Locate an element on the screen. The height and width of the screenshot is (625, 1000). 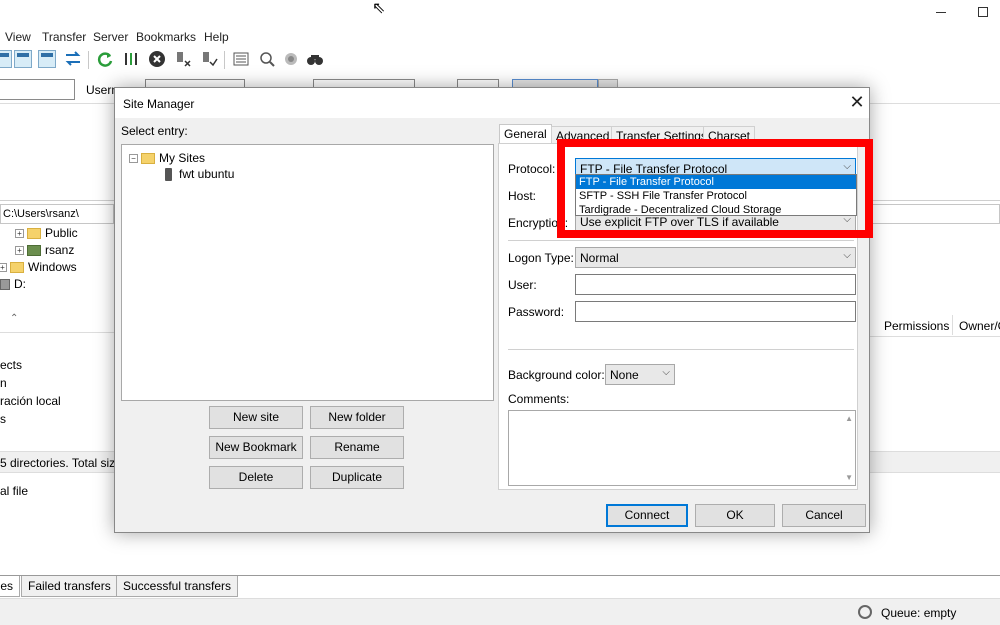
toggle-remote-tree-icon is located at coordinates (47, 59).